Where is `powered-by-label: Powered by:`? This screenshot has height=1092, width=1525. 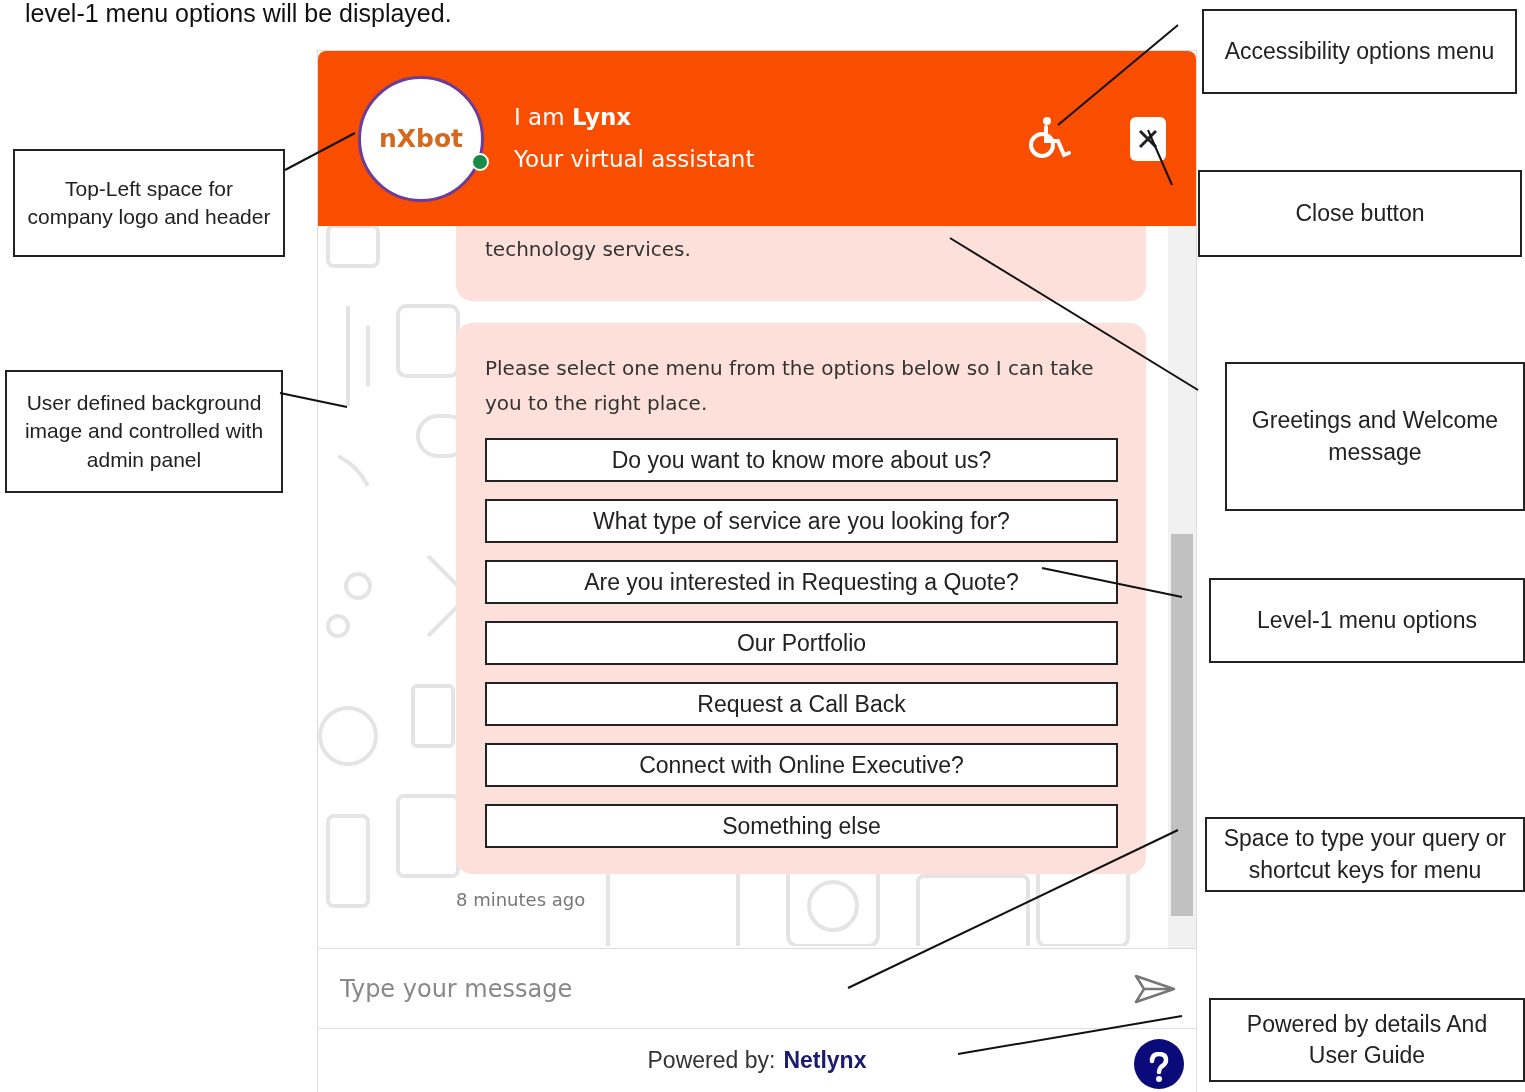 powered-by-label: Powered by: is located at coordinates (711, 1061).